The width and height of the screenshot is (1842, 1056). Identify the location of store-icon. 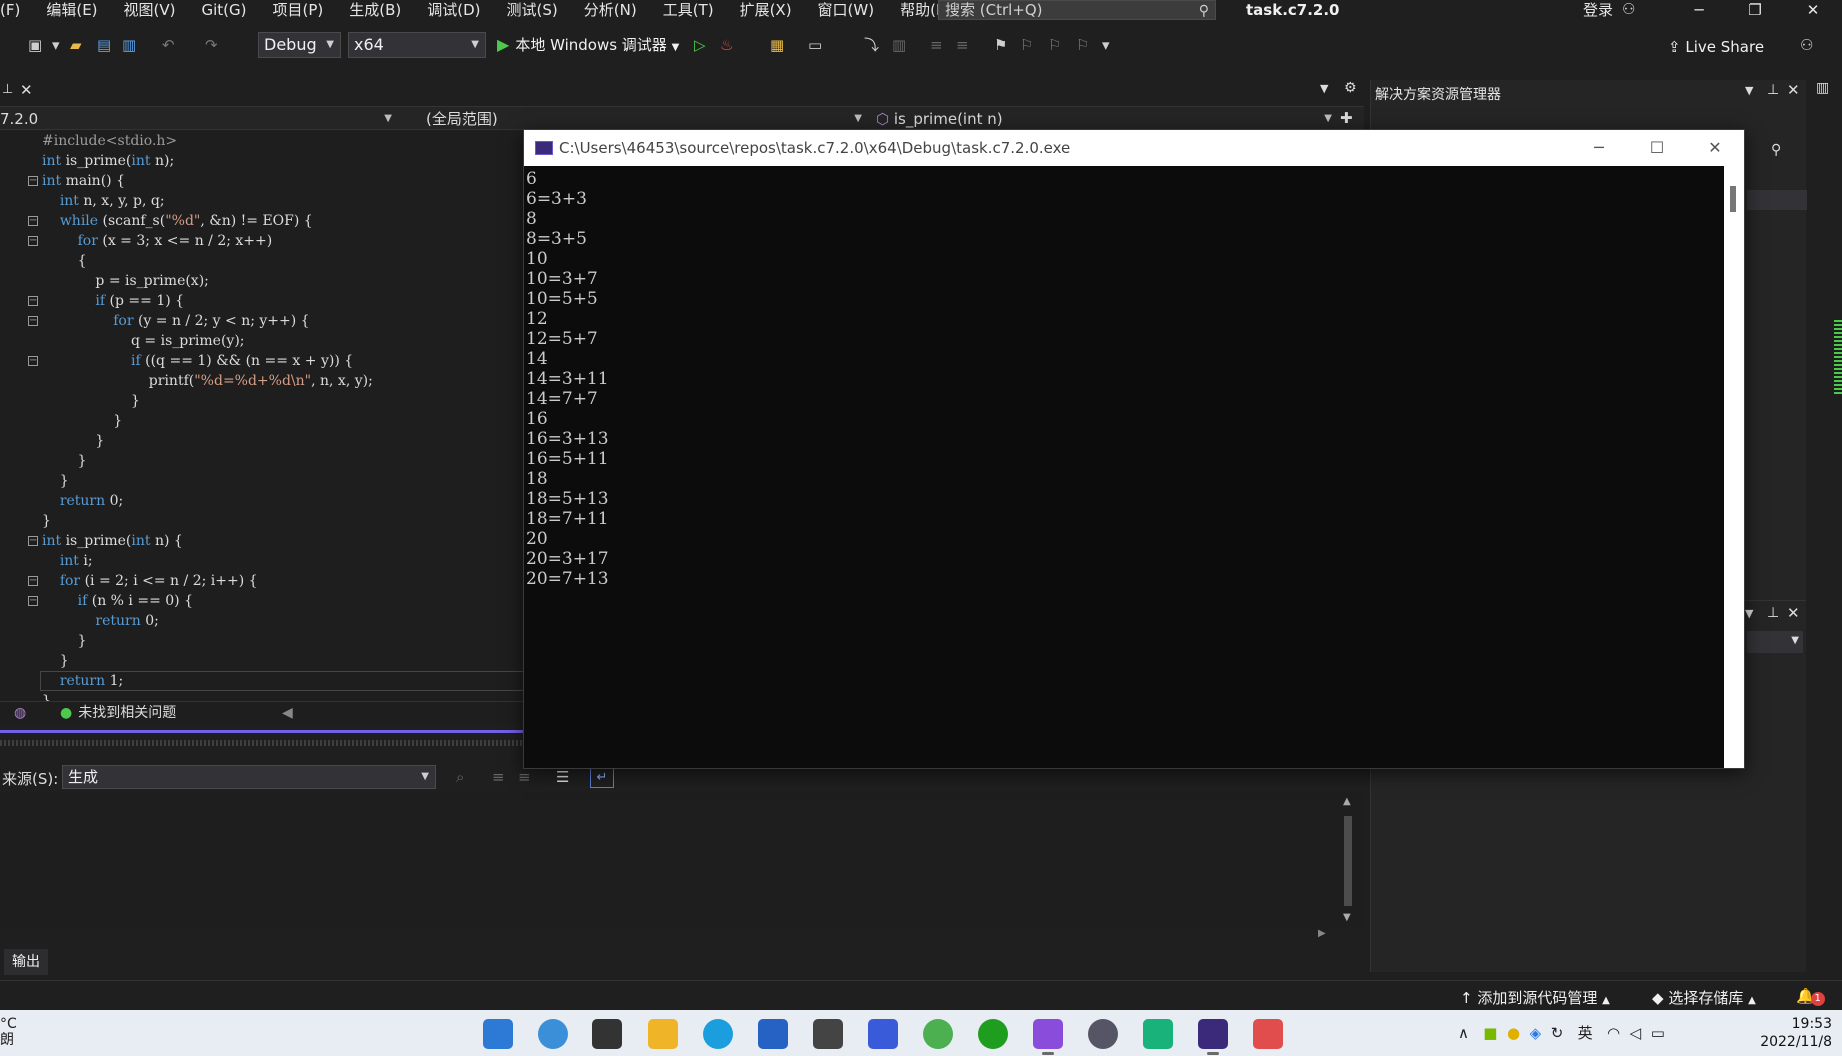
(773, 1034).